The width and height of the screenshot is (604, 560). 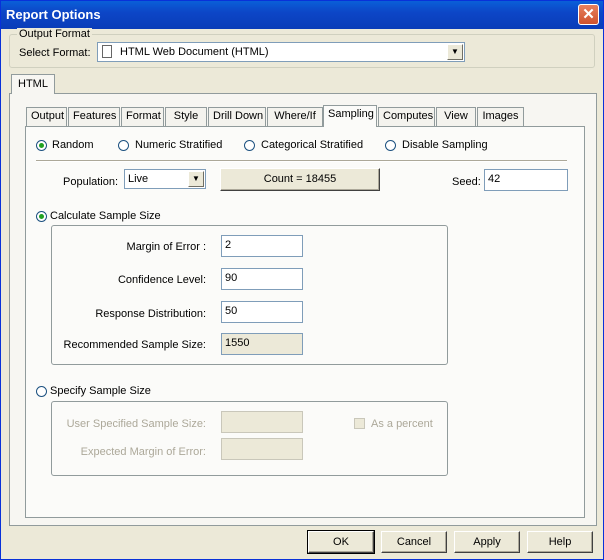 I want to click on random-radio, so click(x=41, y=145).